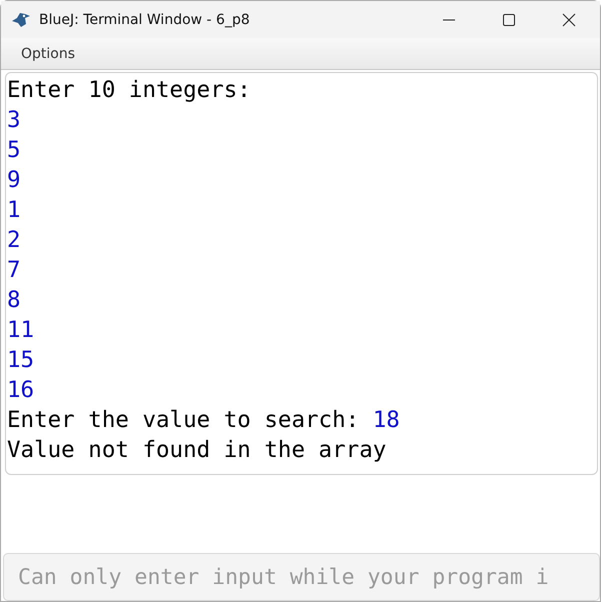 This screenshot has height=602, width=601. I want to click on menu-item: Options, so click(48, 54).